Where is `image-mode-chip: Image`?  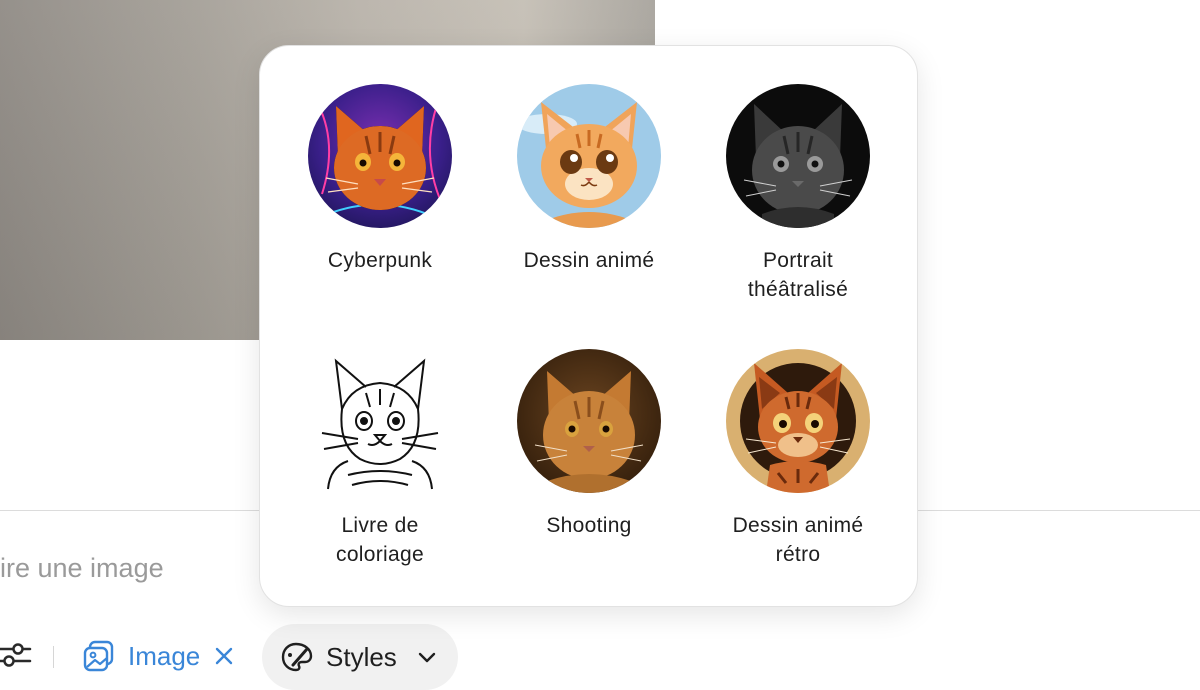 image-mode-chip: Image is located at coordinates (158, 656).